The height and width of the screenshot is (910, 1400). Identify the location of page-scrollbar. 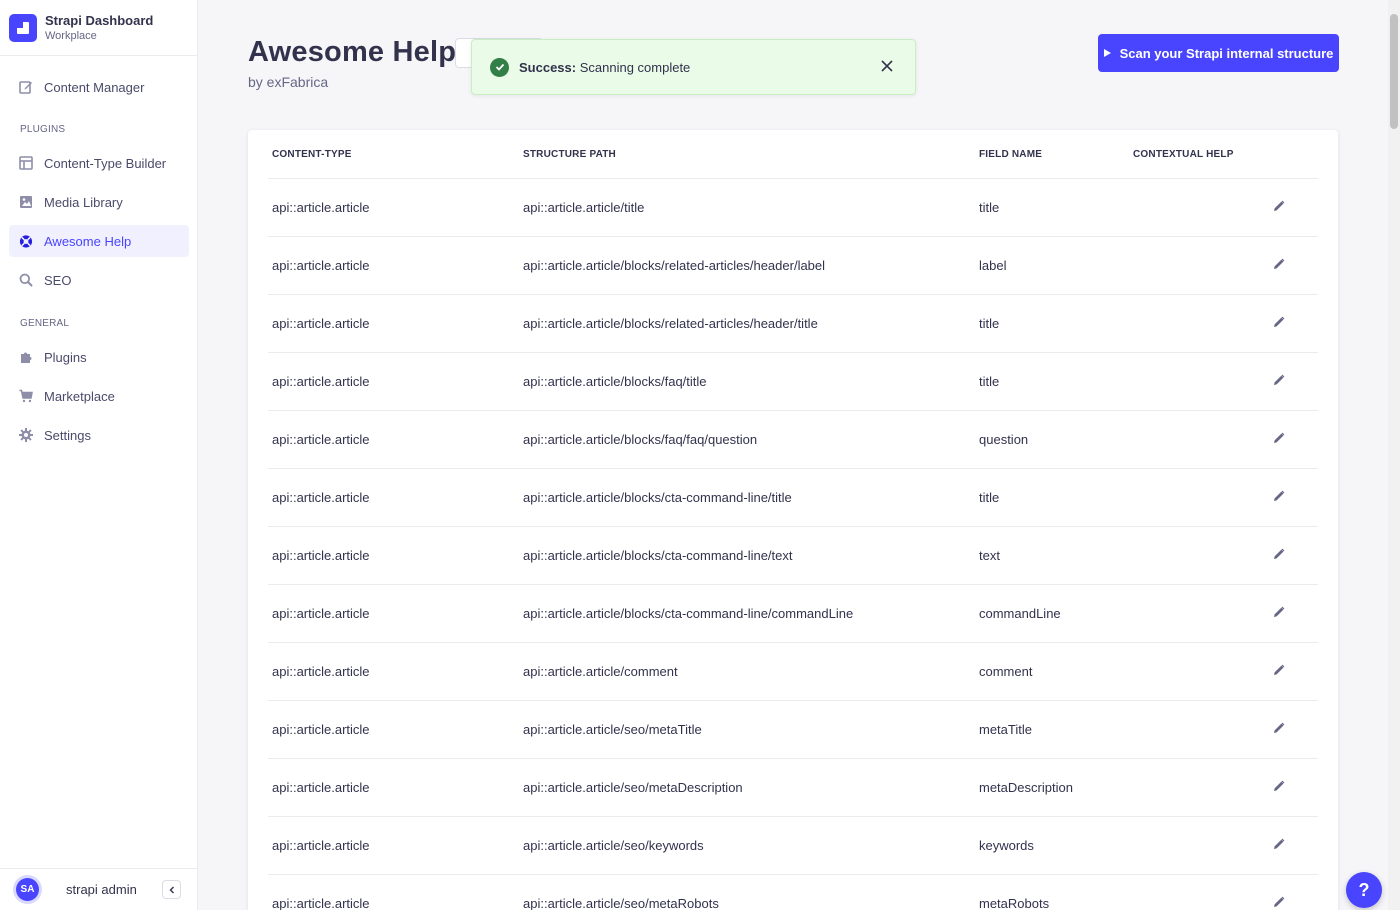
(1394, 455).